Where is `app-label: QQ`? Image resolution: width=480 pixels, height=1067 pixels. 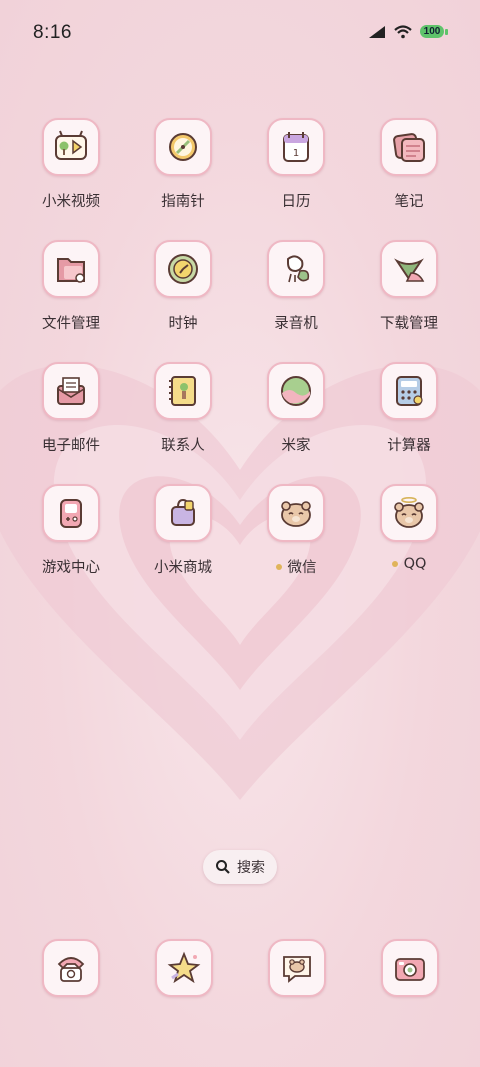
app-label: QQ is located at coordinates (415, 564).